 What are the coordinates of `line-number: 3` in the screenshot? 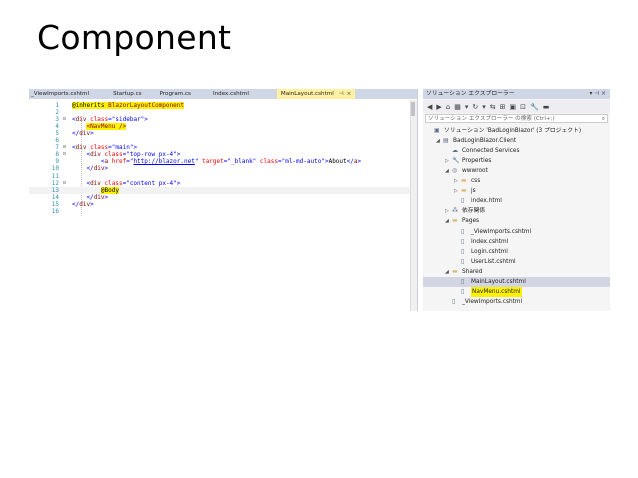 It's located at (57, 120).